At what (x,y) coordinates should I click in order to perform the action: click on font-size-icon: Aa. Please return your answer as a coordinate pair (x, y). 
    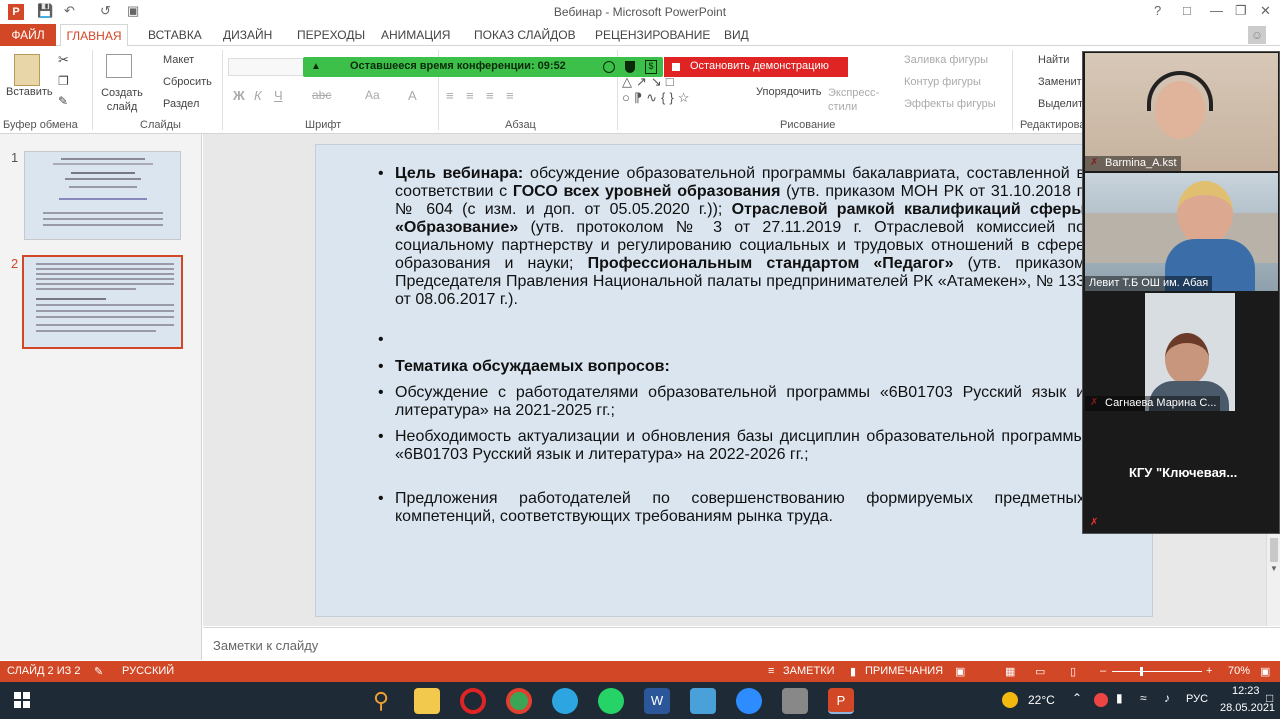
    Looking at the image, I should click on (372, 95).